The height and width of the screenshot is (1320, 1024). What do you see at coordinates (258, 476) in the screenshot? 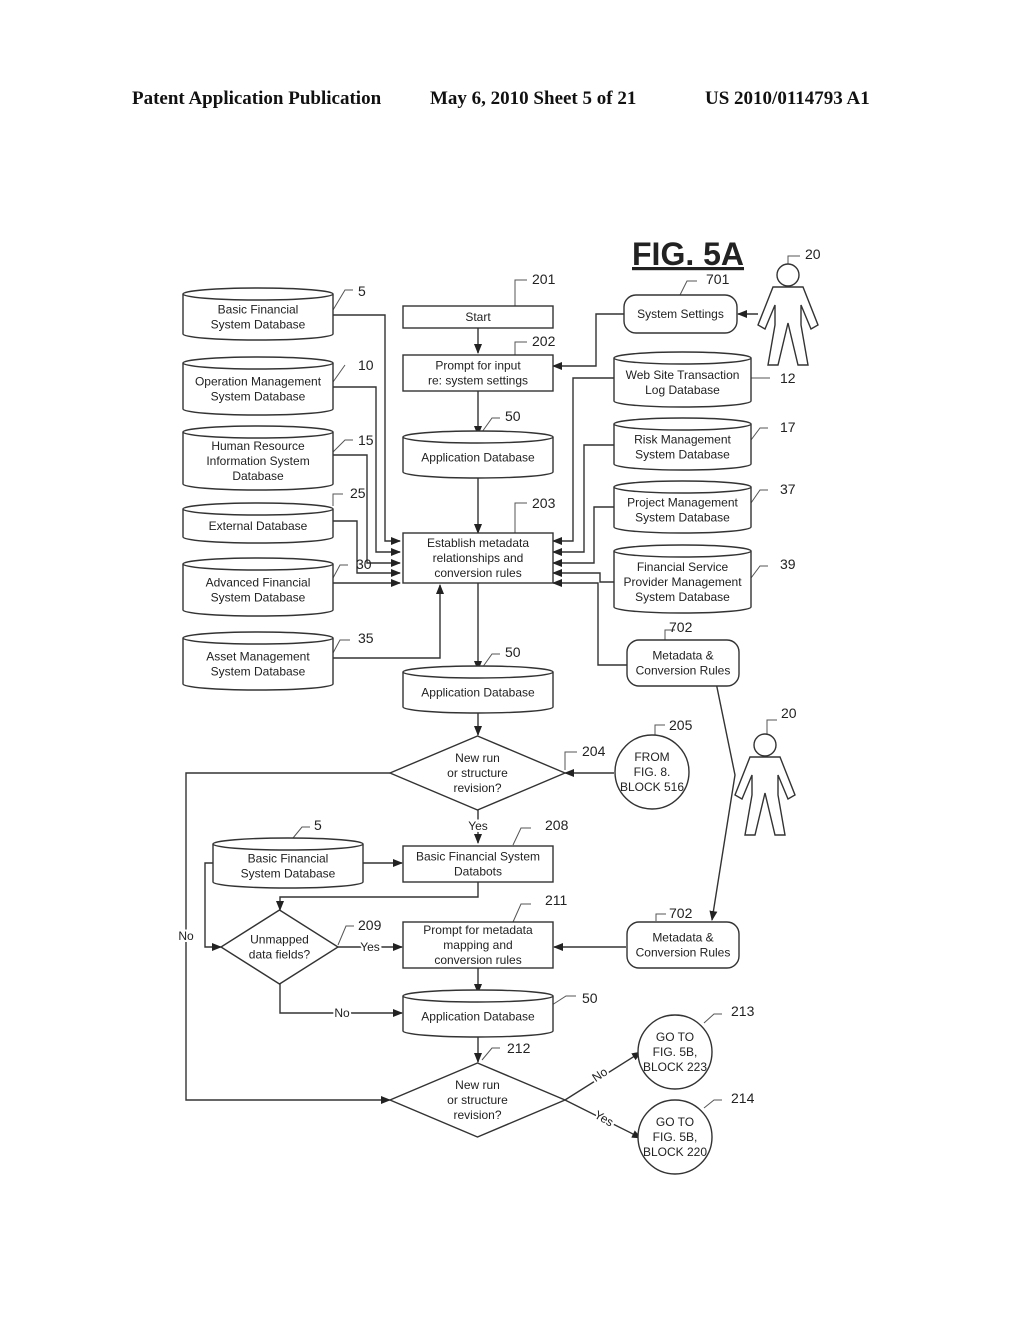
I see `node-label: Database` at bounding box center [258, 476].